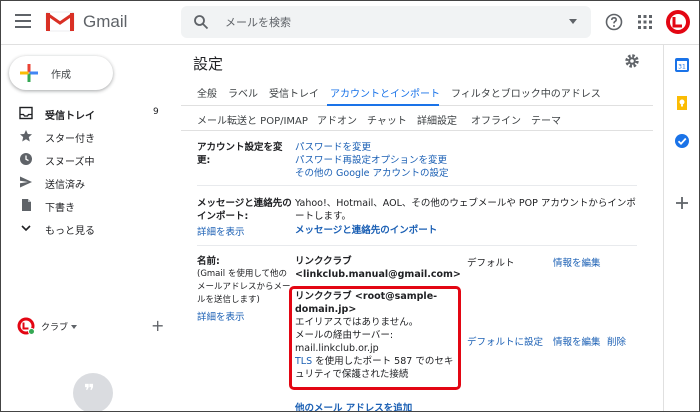 This screenshot has width=700, height=412. What do you see at coordinates (26, 136) in the screenshot?
I see `star-icon` at bounding box center [26, 136].